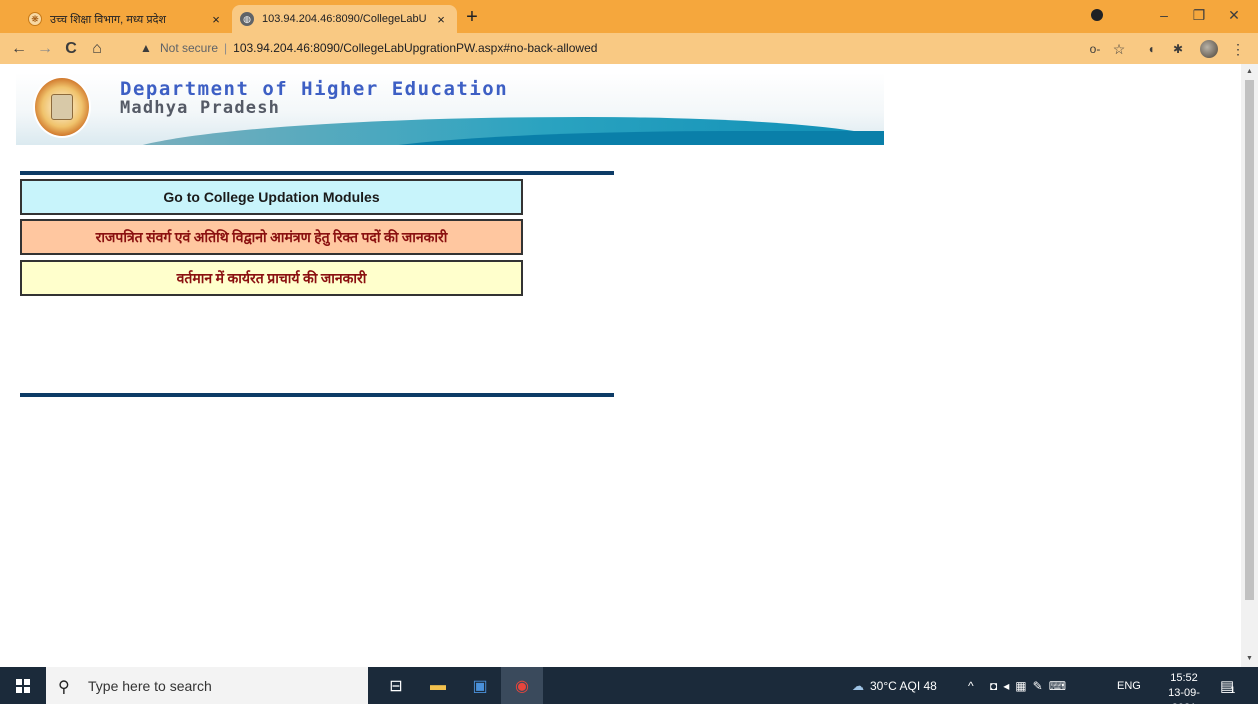  I want to click on minimize-button: –, so click(1164, 15).